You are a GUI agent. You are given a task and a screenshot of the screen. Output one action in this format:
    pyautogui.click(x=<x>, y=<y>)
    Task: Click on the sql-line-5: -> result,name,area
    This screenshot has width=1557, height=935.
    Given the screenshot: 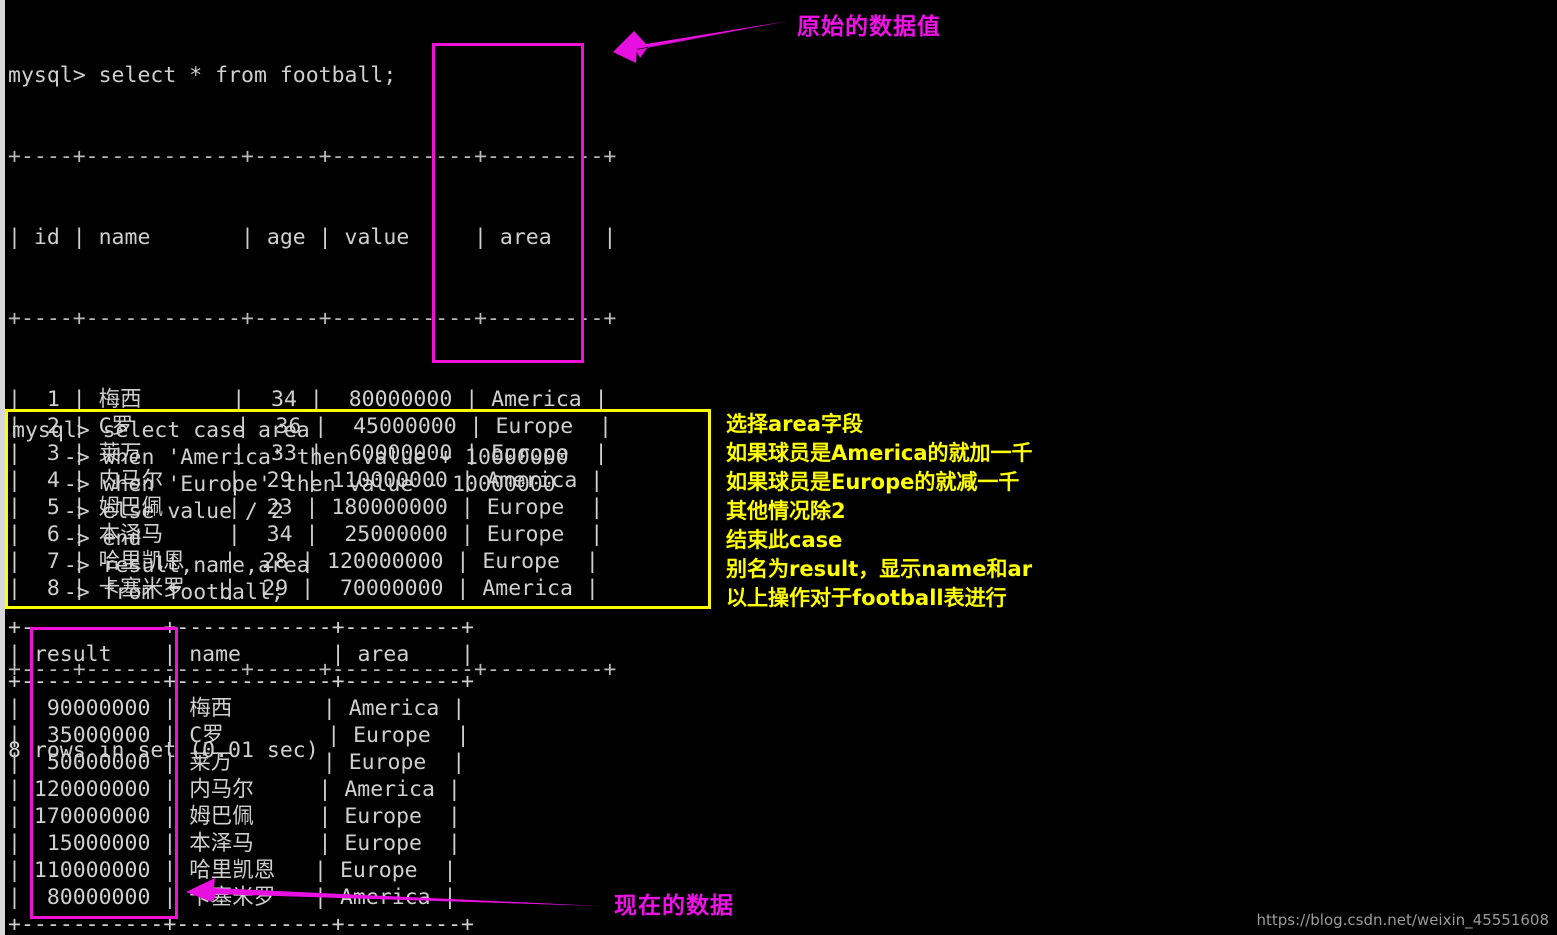 What is the action you would take?
    pyautogui.click(x=161, y=565)
    